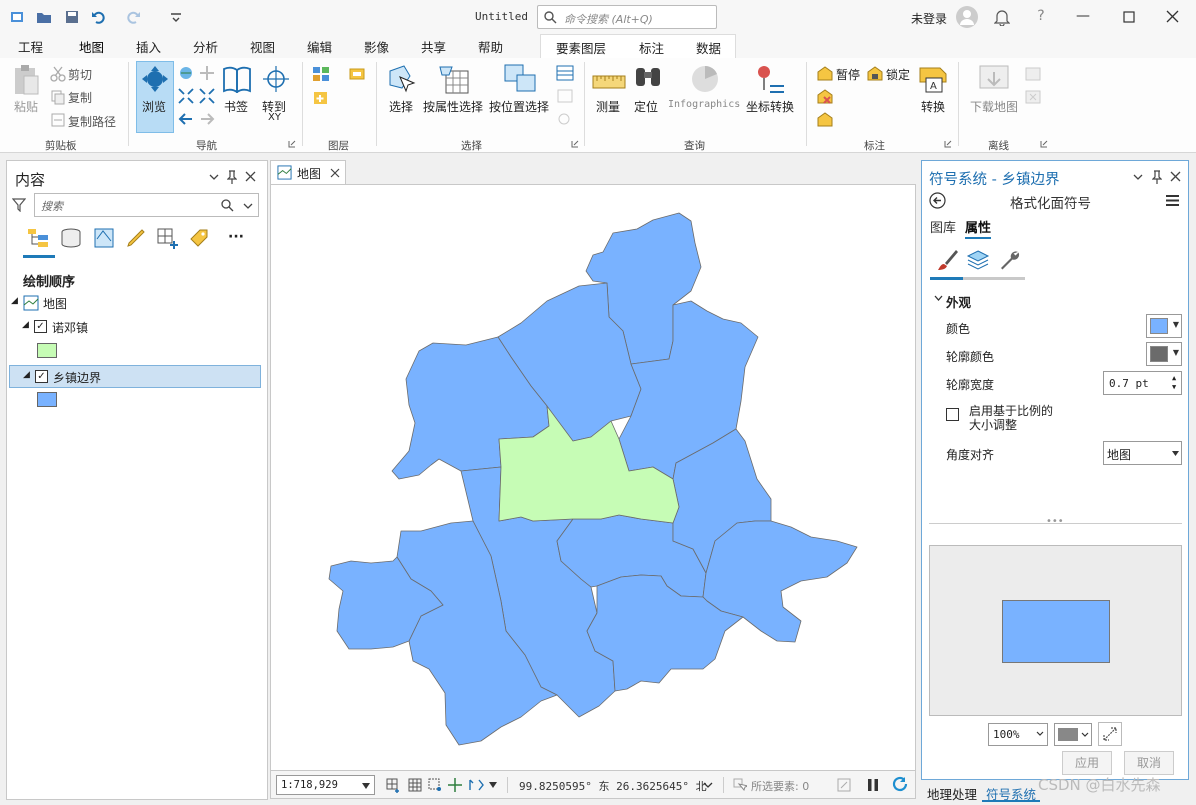  What do you see at coordinates (455, 785) in the screenshot?
I see `constraint-icon` at bounding box center [455, 785].